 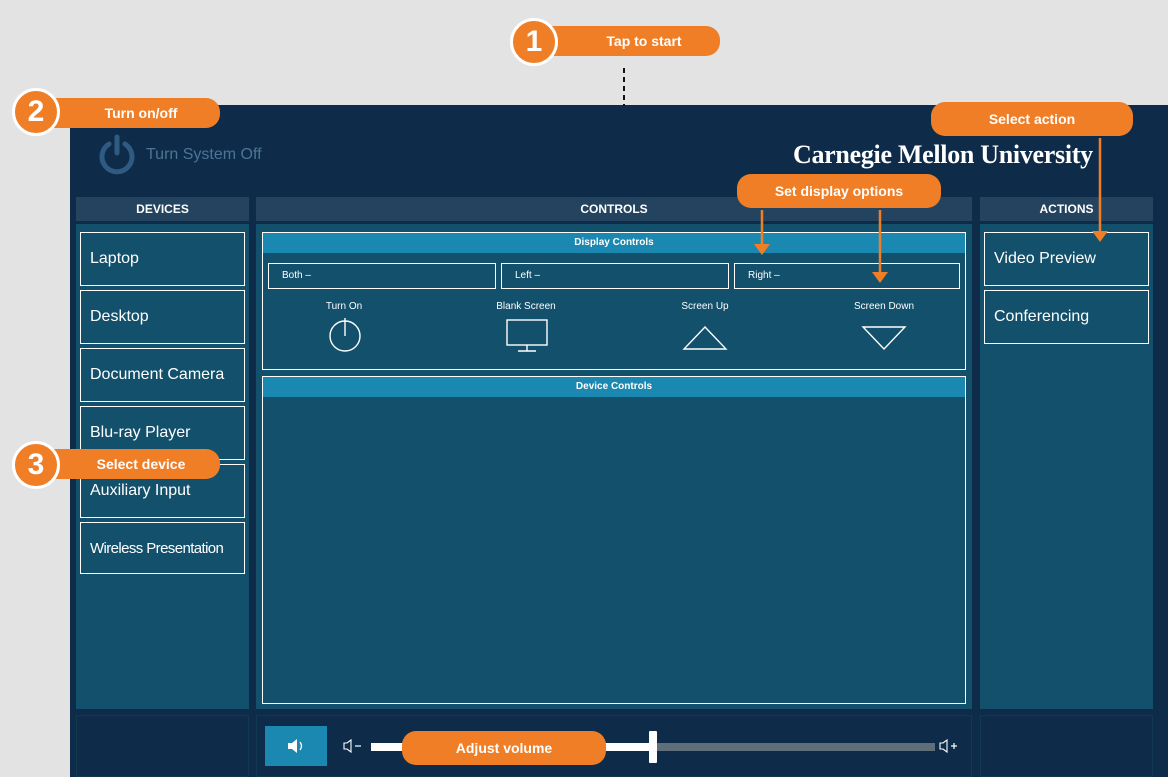 I want to click on callout-adjust-volume: Adjust volume, so click(x=504, y=748).